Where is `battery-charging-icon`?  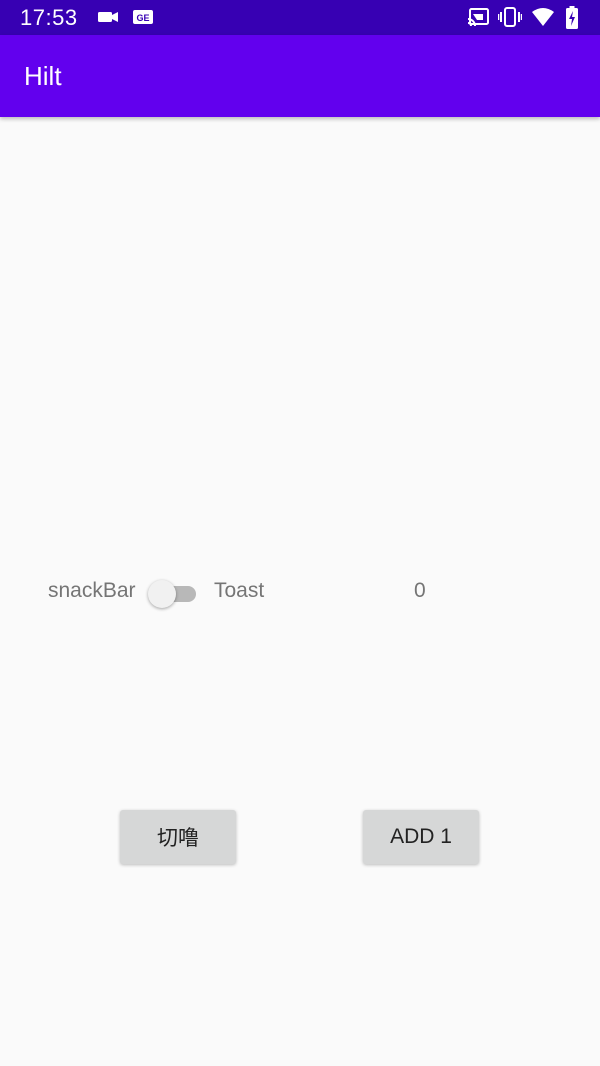
battery-charging-icon is located at coordinates (572, 17).